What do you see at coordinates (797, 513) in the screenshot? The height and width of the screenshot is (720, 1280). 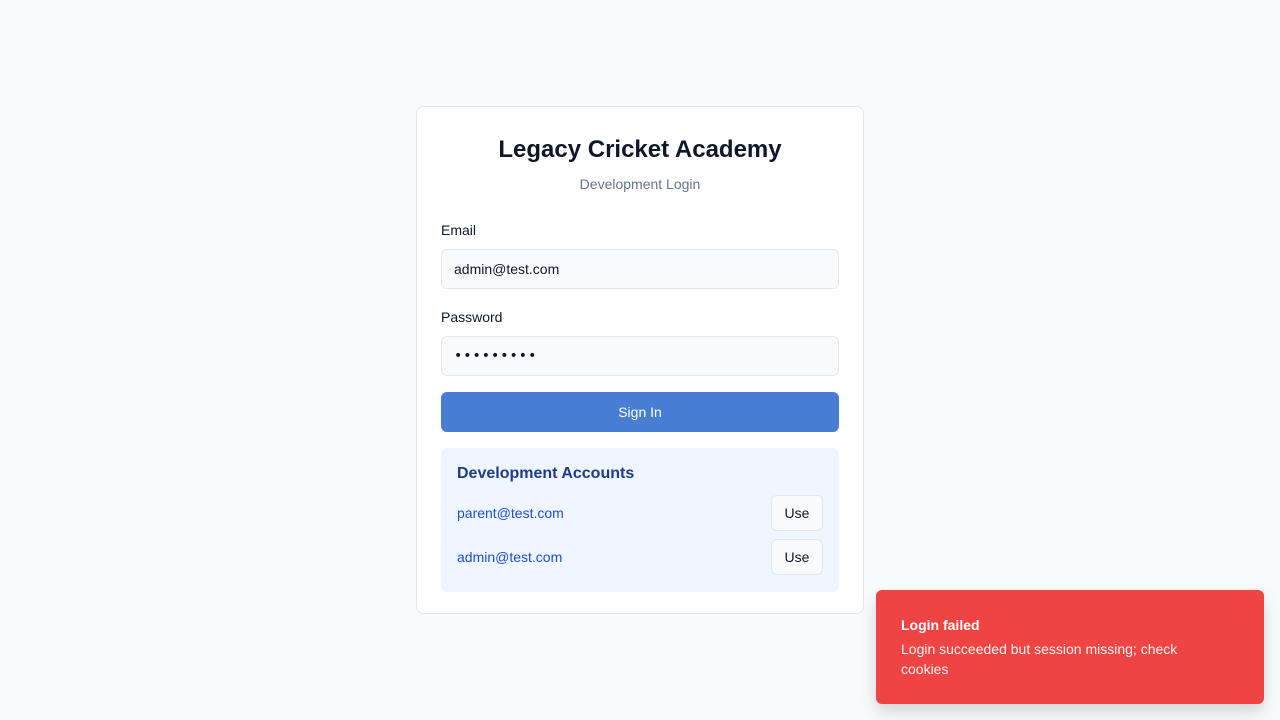 I see `use-parent-account-button: Use` at bounding box center [797, 513].